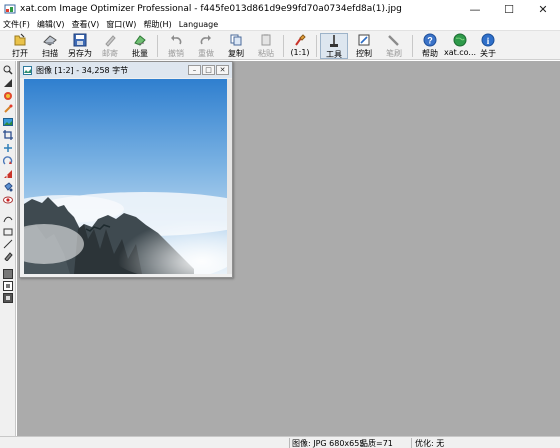  I want to click on scan-button: 扫描, so click(50, 46).